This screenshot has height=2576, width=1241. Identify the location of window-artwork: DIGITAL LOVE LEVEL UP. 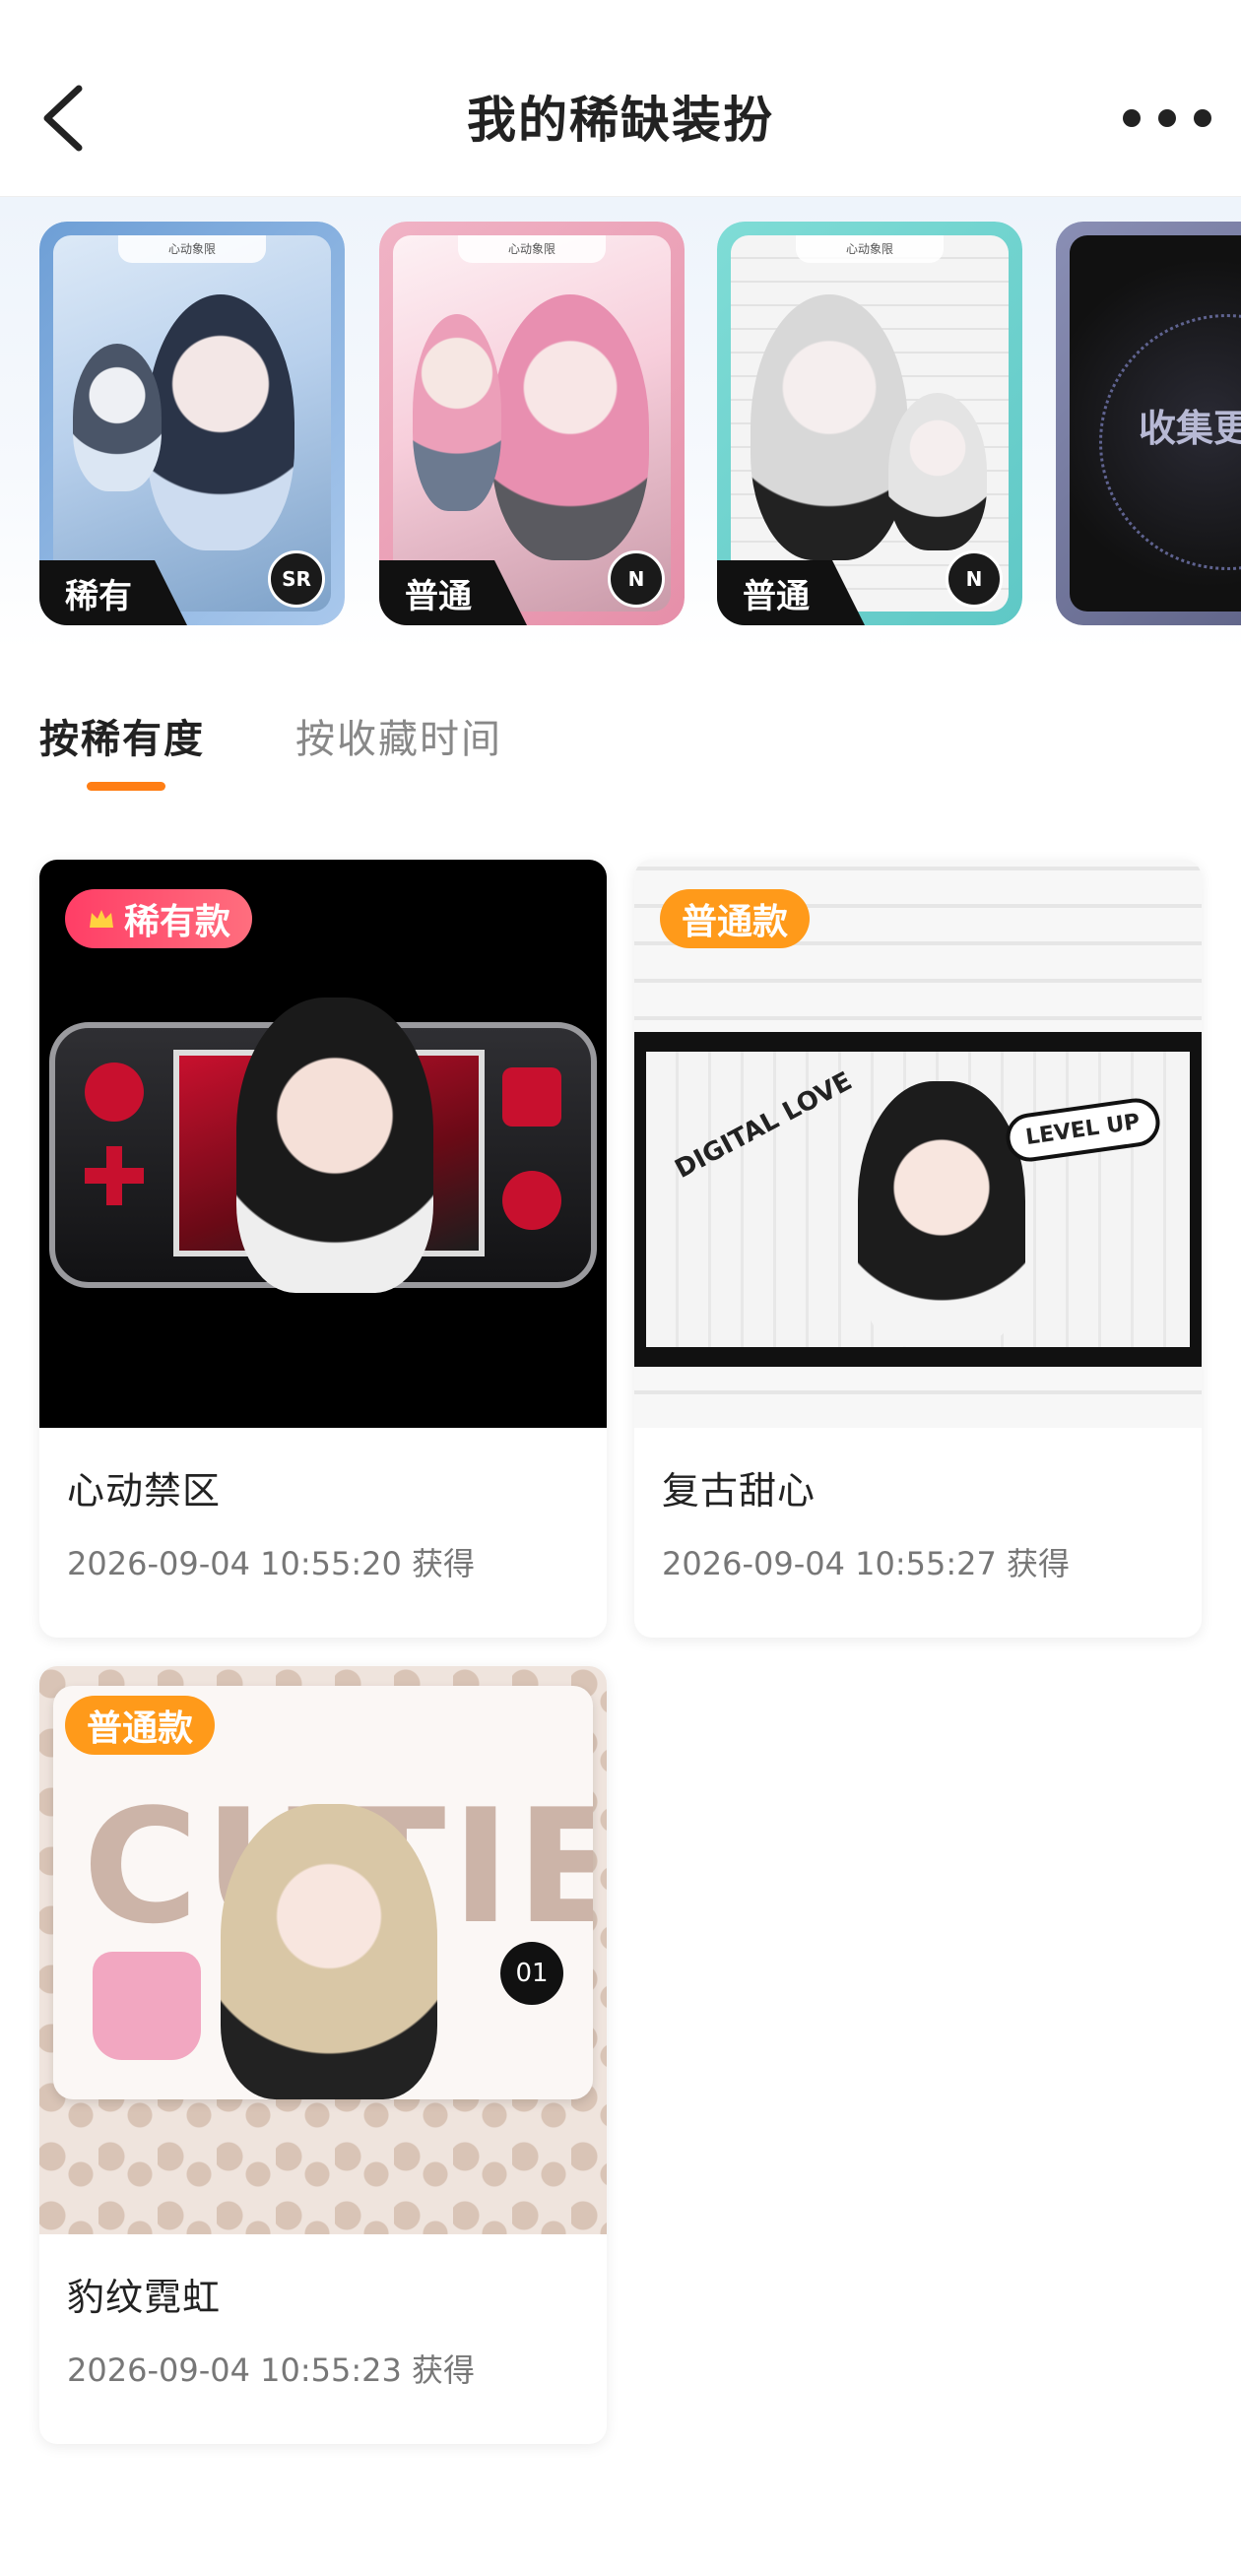
(918, 1199).